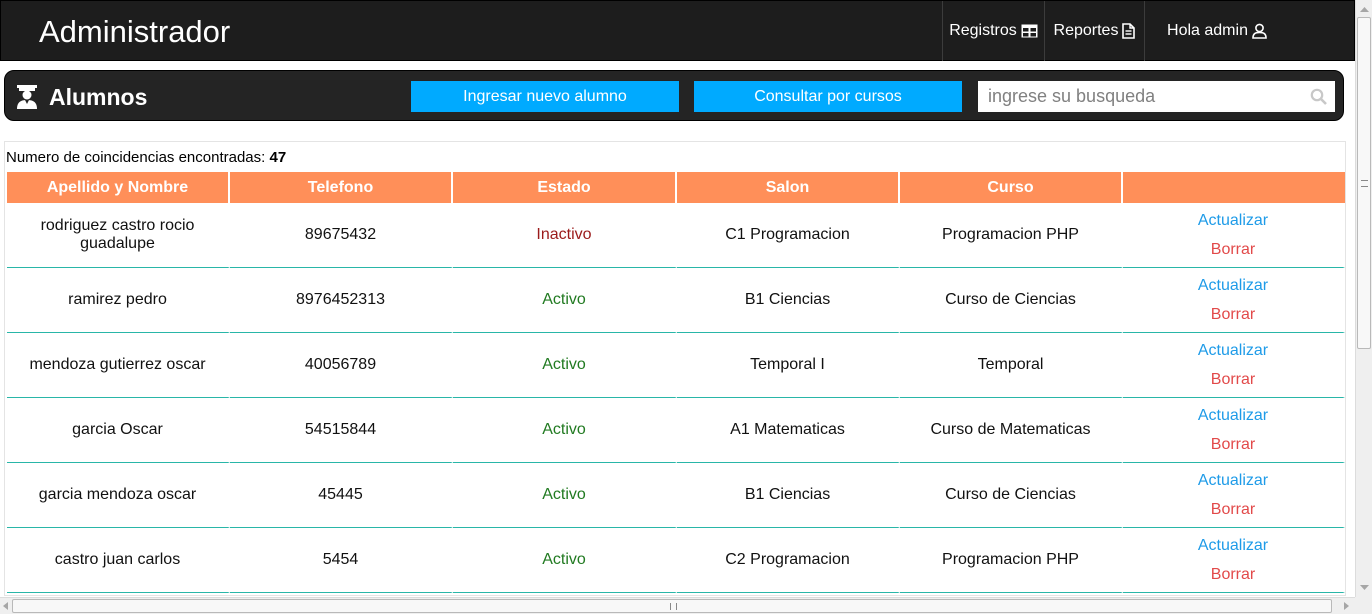  What do you see at coordinates (788, 365) in the screenshot?
I see `cell-salon: Temporal I` at bounding box center [788, 365].